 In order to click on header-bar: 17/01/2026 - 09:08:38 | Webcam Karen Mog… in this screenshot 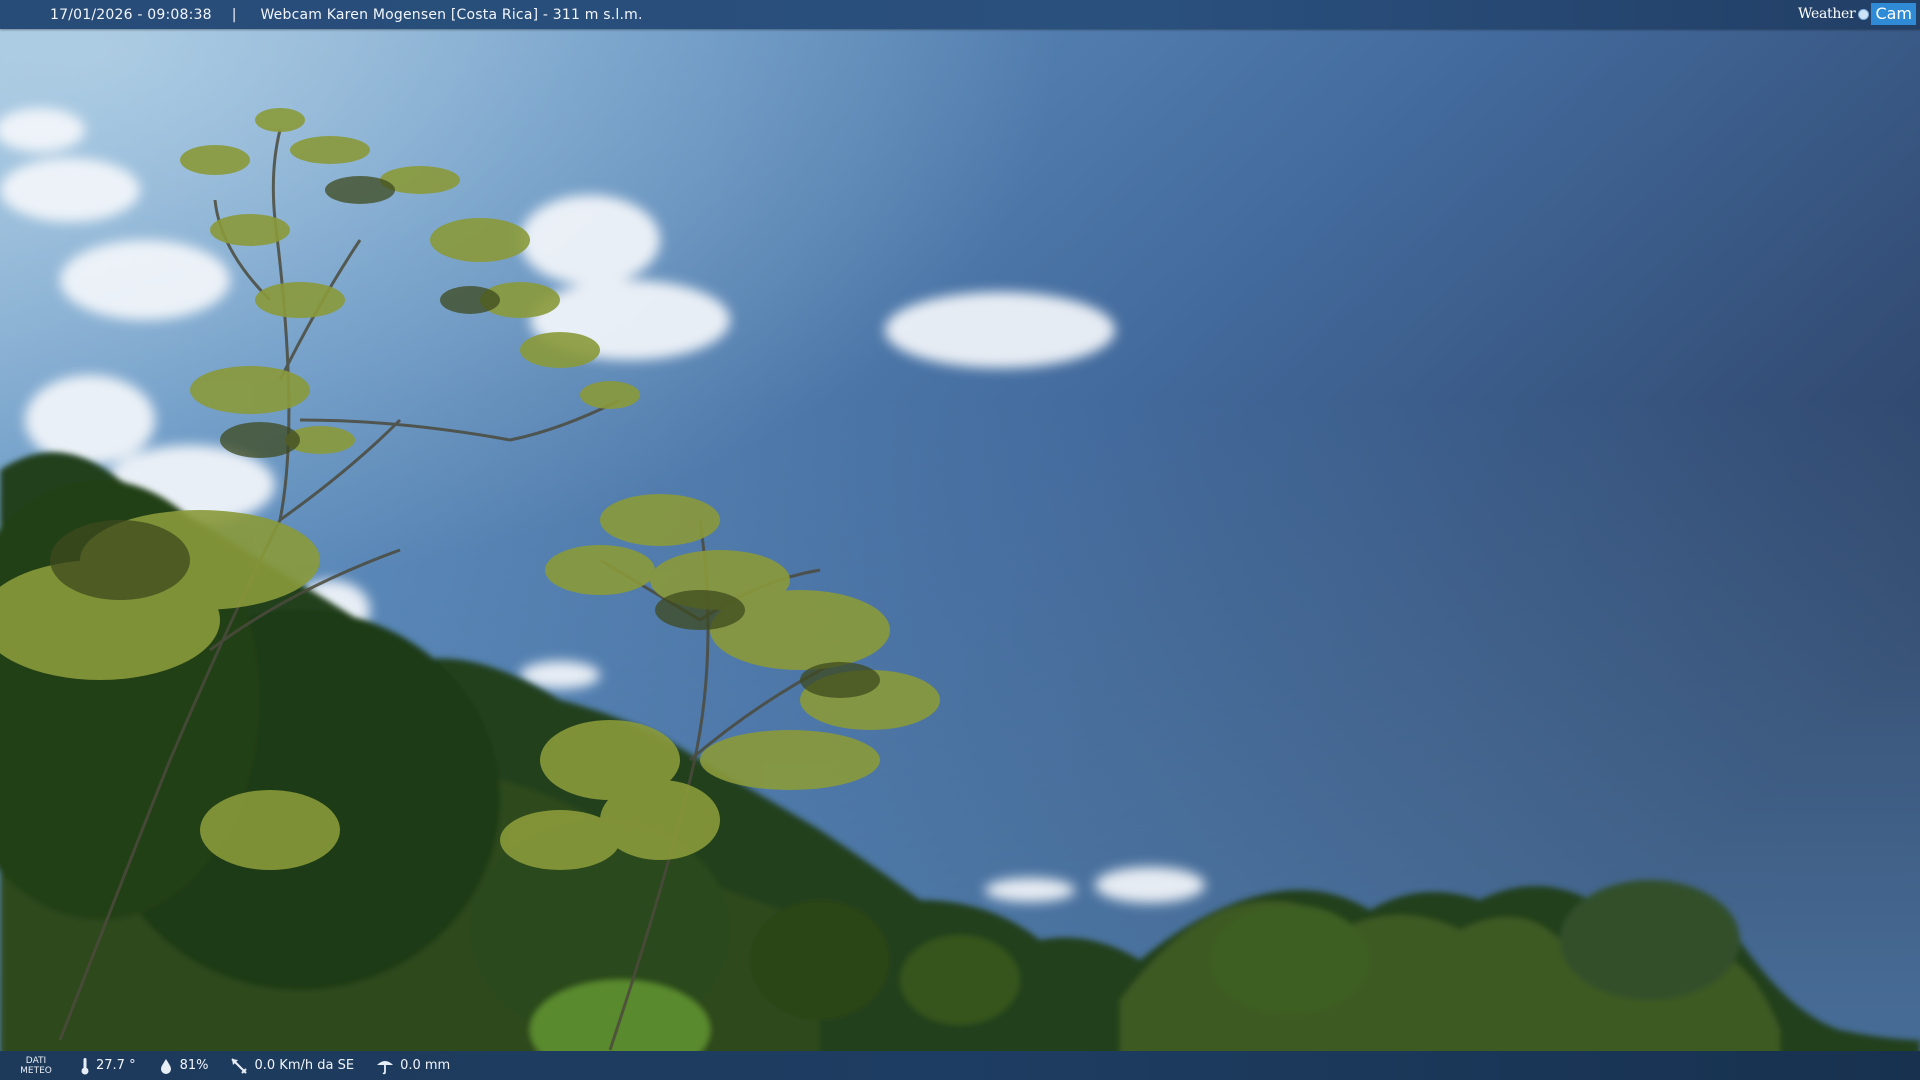, I will do `click(960, 14)`.